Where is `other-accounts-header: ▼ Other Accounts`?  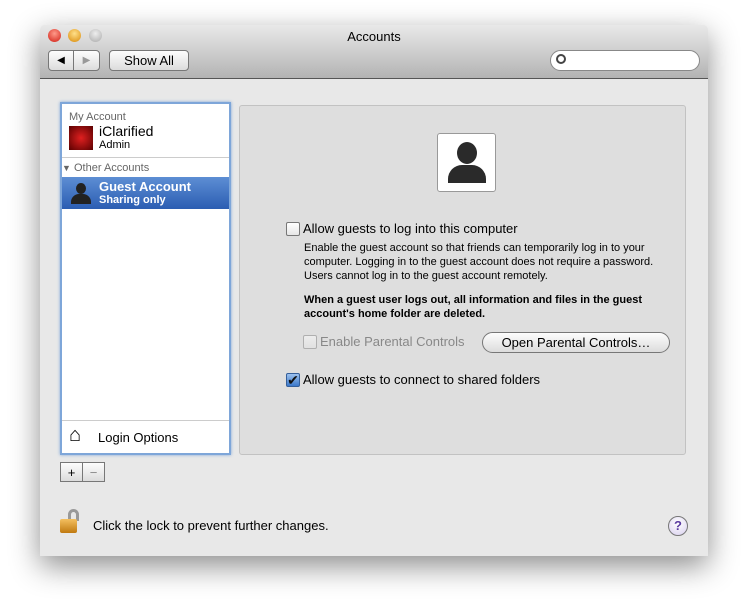 other-accounts-header: ▼ Other Accounts is located at coordinates (145, 167).